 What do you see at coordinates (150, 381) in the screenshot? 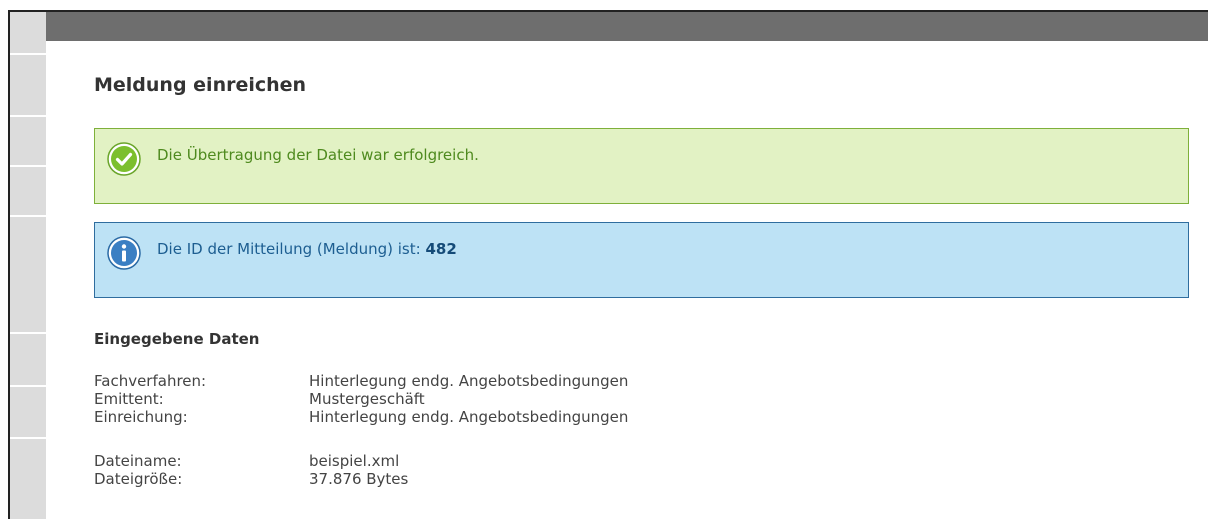
I see `detail-label: Fachverfahren:` at bounding box center [150, 381].